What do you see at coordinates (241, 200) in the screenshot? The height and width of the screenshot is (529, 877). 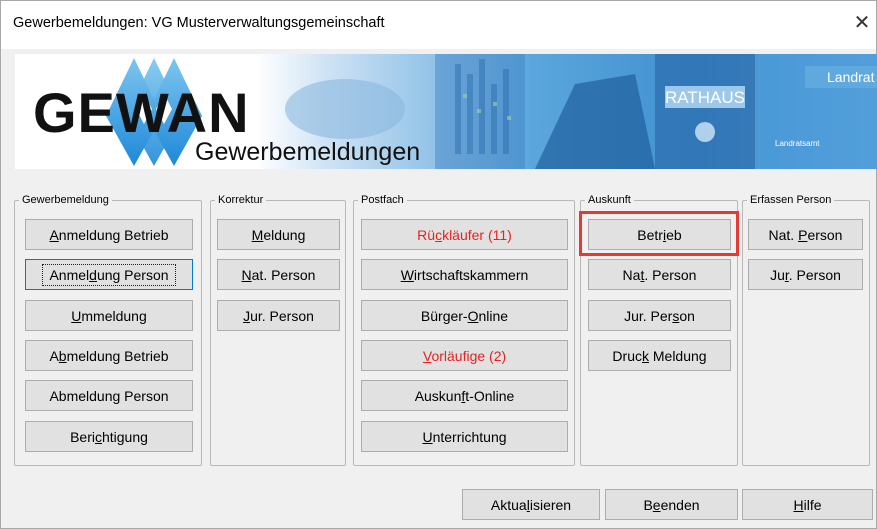 I see `group-legend: Korrektur` at bounding box center [241, 200].